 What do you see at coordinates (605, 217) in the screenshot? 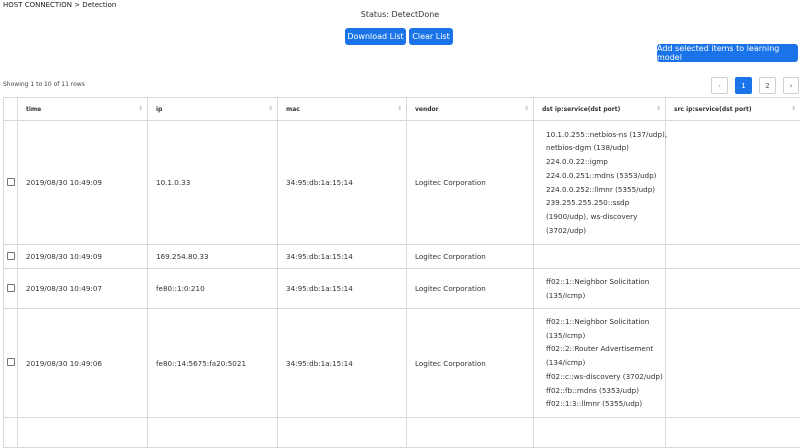
I see `service-line: (1900/udp), ws-discovery` at bounding box center [605, 217].